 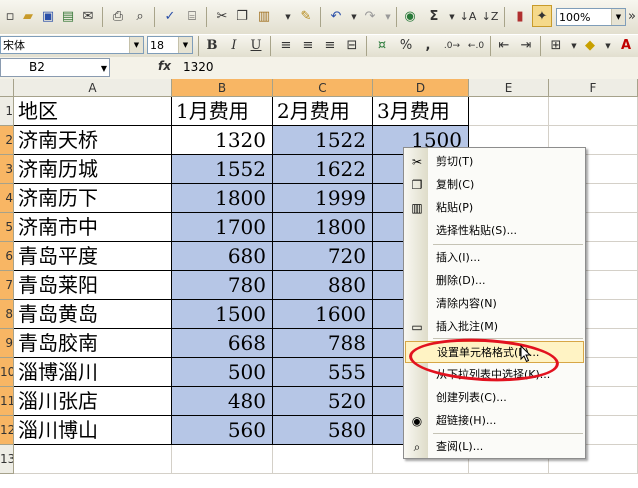 What do you see at coordinates (382, 46) in the screenshot?
I see `currency-icon: ¤` at bounding box center [382, 46].